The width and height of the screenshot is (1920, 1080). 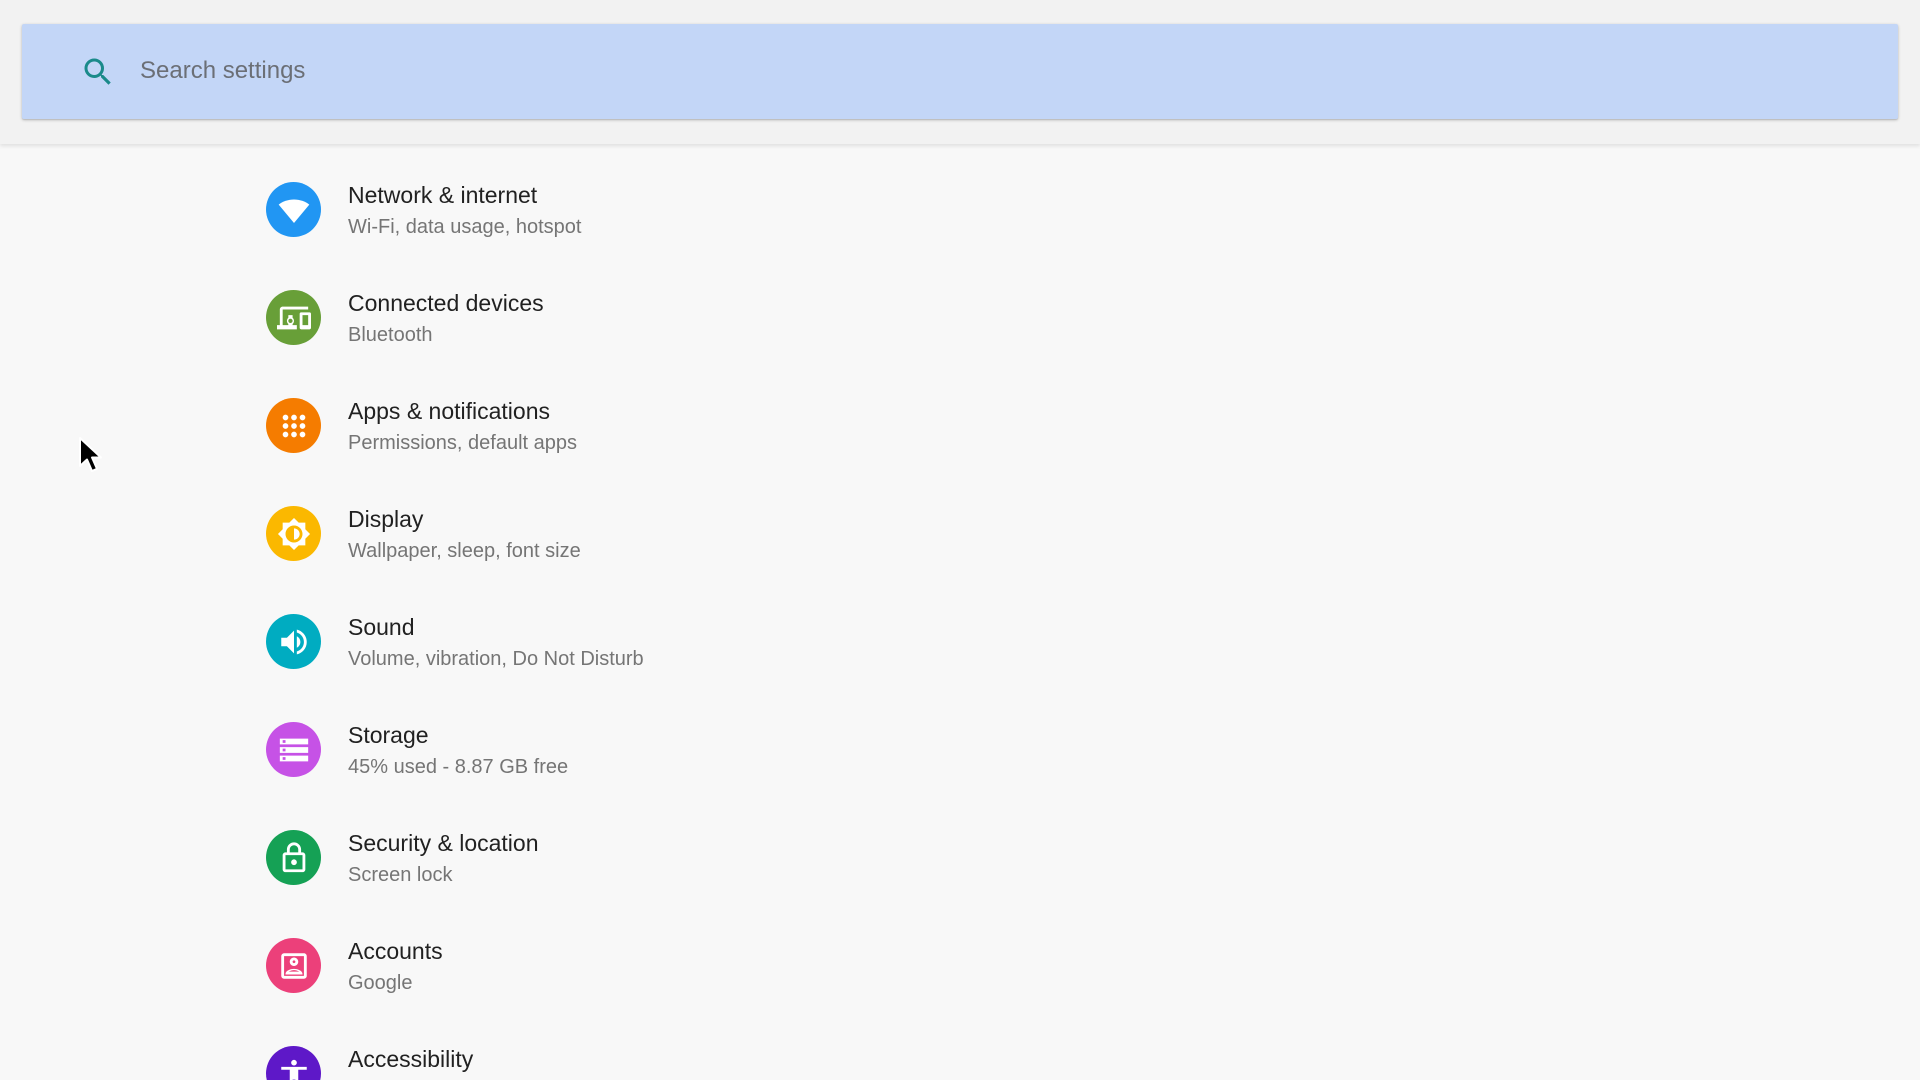 What do you see at coordinates (390, 335) in the screenshot?
I see `setting-summary: Bluetooth` at bounding box center [390, 335].